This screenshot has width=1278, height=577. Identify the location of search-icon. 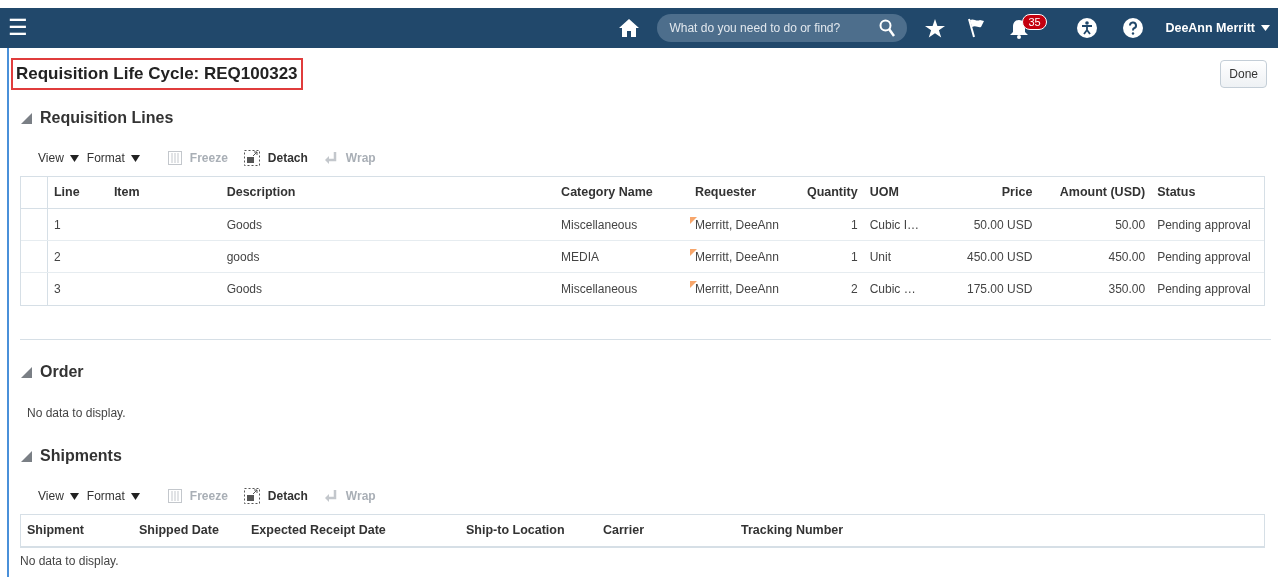
(887, 28).